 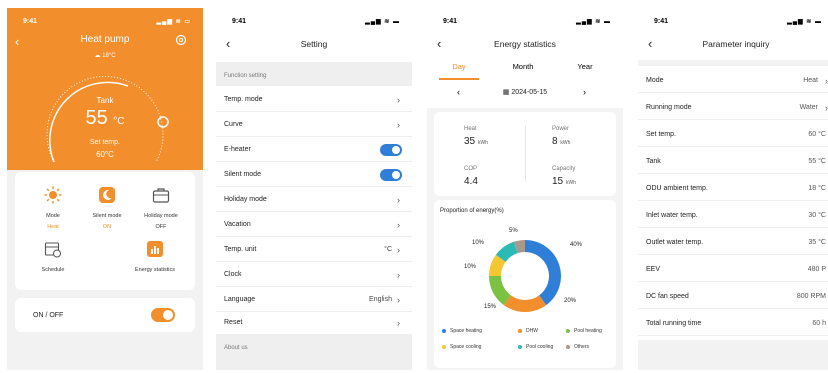 What do you see at coordinates (525, 303) in the screenshot?
I see `donut-slice-dhw` at bounding box center [525, 303].